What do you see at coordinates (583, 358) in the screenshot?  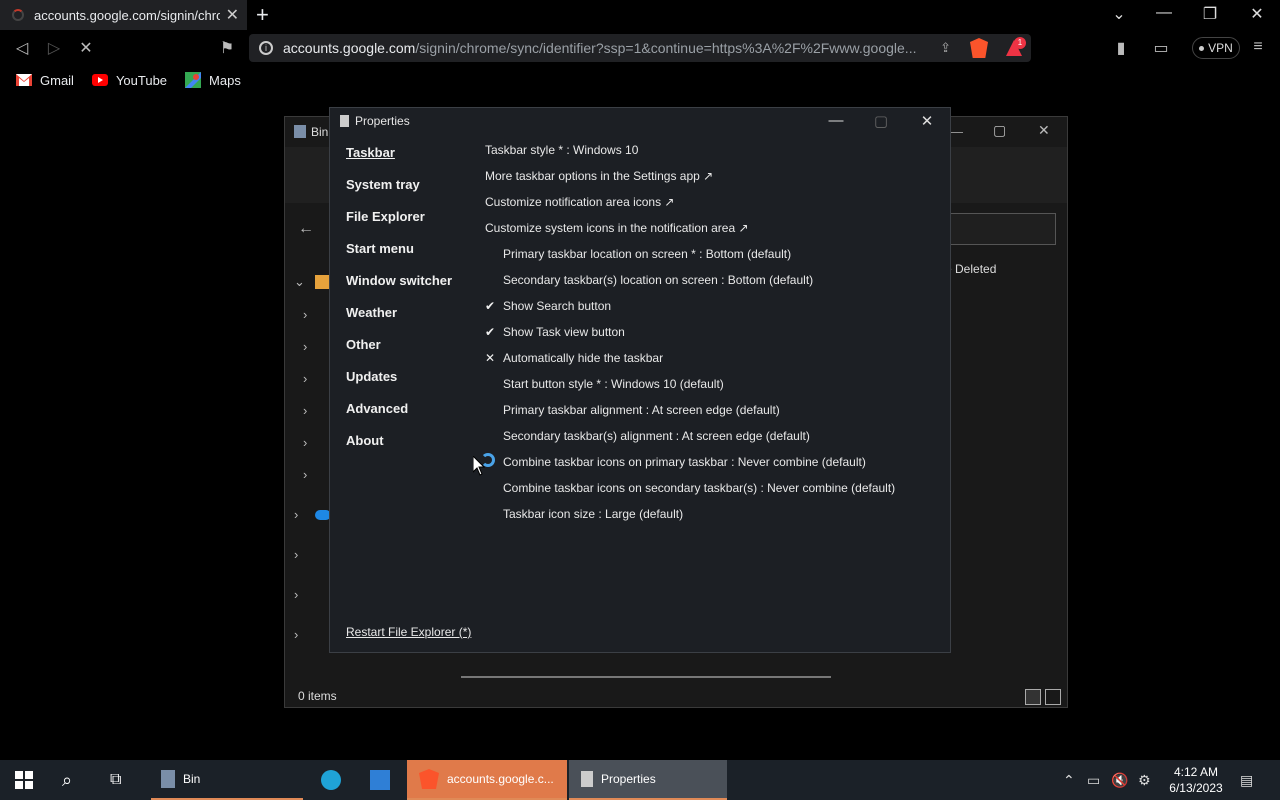 I see `option-auto-hide: Automatically hide the taskbar` at bounding box center [583, 358].